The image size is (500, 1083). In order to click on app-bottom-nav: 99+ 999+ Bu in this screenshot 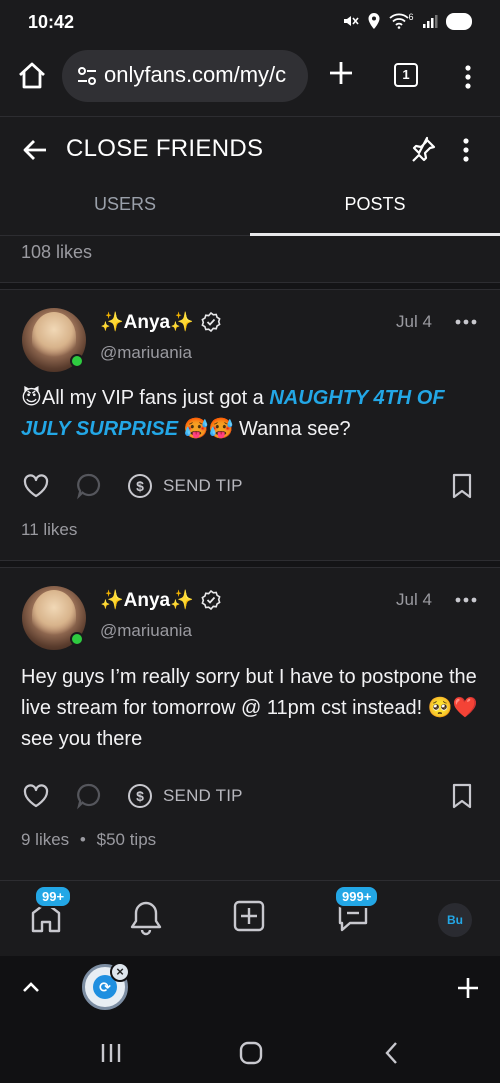, I will do `click(250, 918)`.